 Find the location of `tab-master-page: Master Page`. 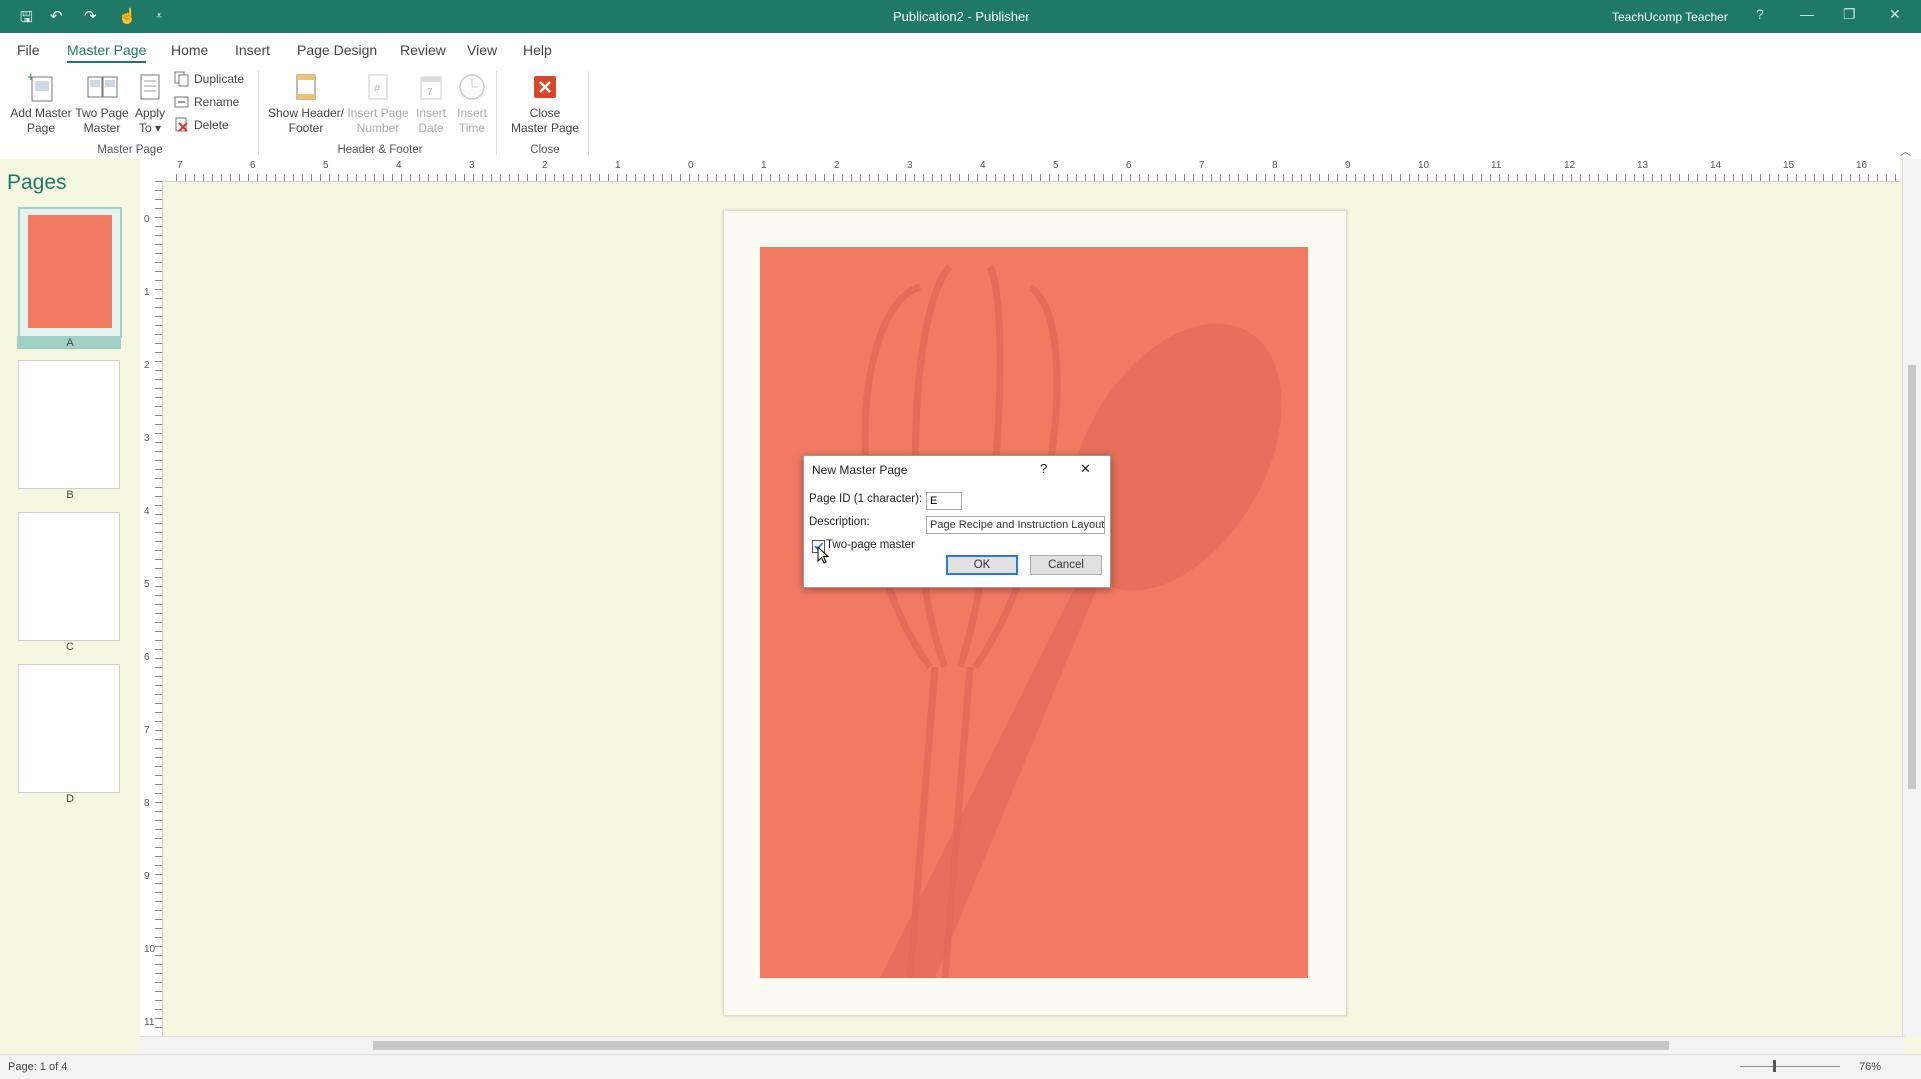

tab-master-page: Master Page is located at coordinates (107, 52).